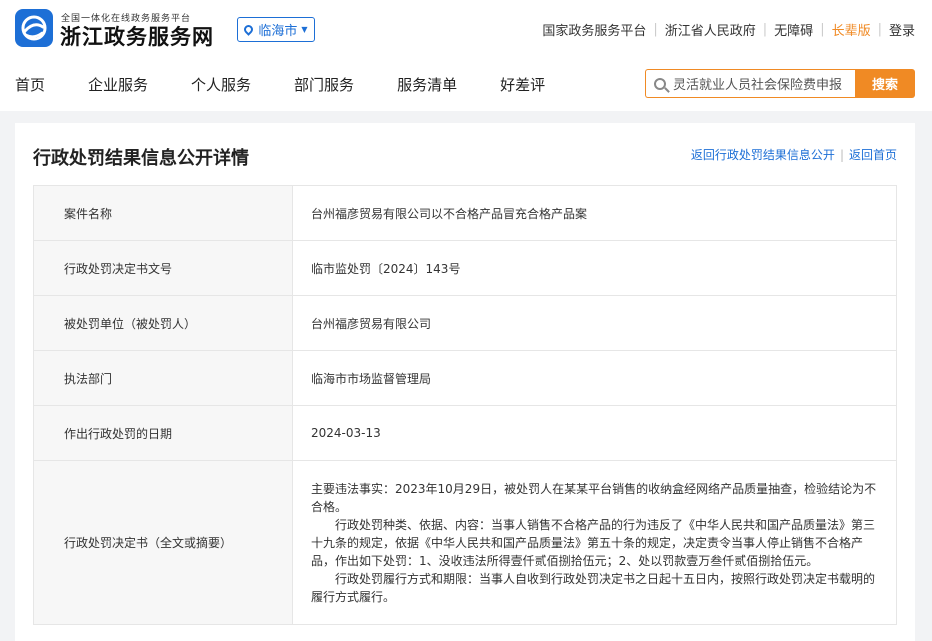 The height and width of the screenshot is (641, 932). I want to click on table-row: 行政处罚决定书文号 临市监处罚〔2024〕143号, so click(465, 268).